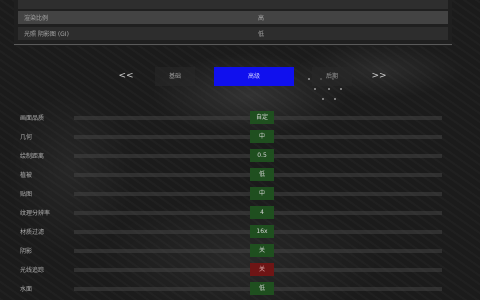 This screenshot has width=480, height=300. I want to click on setting-value: 关, so click(262, 250).